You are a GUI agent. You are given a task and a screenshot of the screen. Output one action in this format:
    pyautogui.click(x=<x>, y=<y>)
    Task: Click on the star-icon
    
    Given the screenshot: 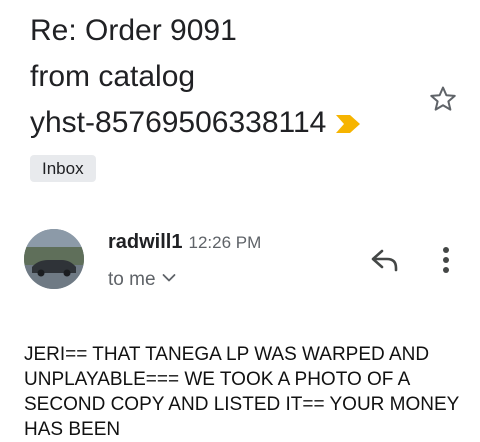 What is the action you would take?
    pyautogui.click(x=443, y=99)
    